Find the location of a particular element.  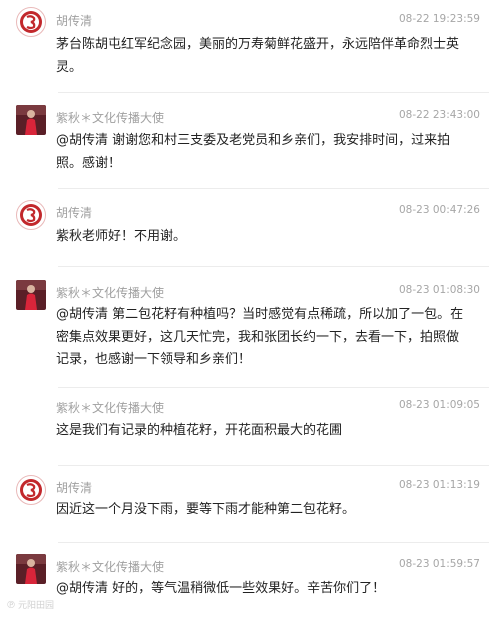

watermark: ℗ 元阳田园 is located at coordinates (46, 606).